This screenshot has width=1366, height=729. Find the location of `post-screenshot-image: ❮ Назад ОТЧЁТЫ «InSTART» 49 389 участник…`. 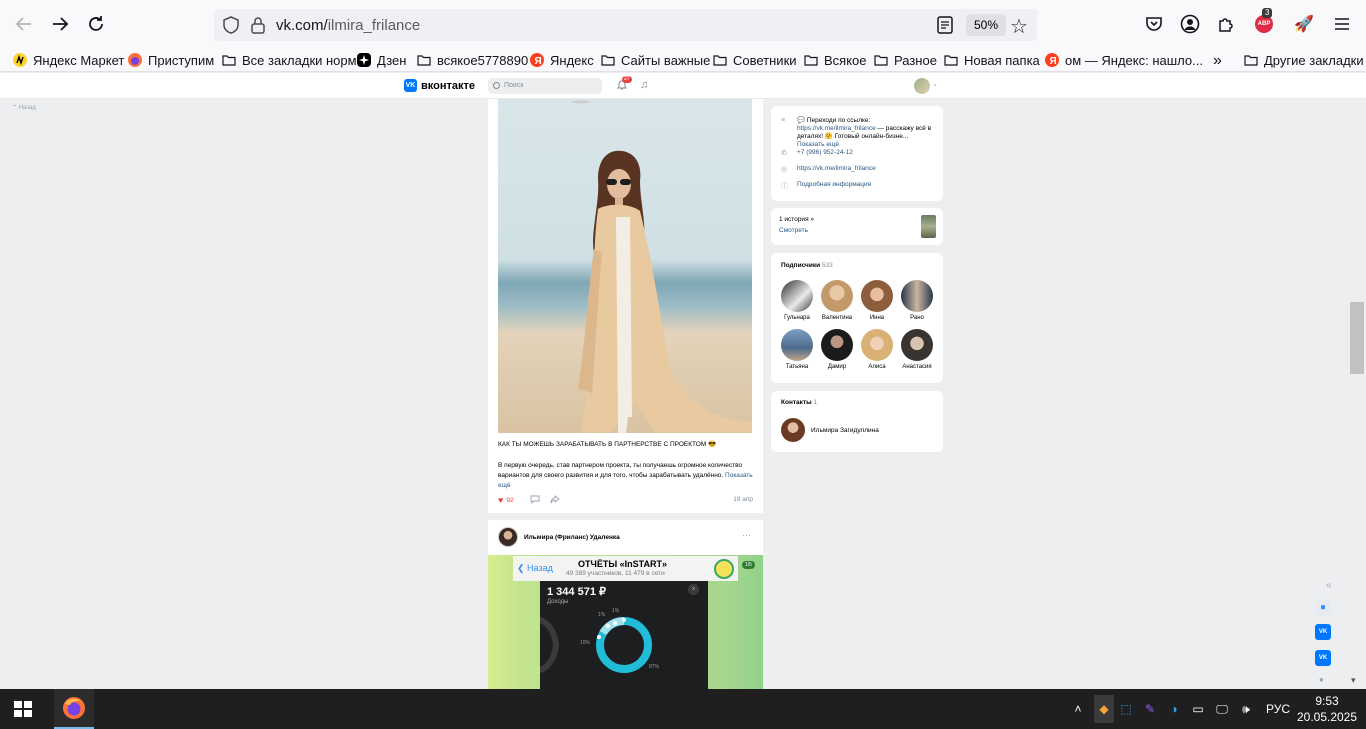

post-screenshot-image: ❮ Назад ОТЧЁТЫ «InSTART» 49 389 участник… is located at coordinates (625, 622).